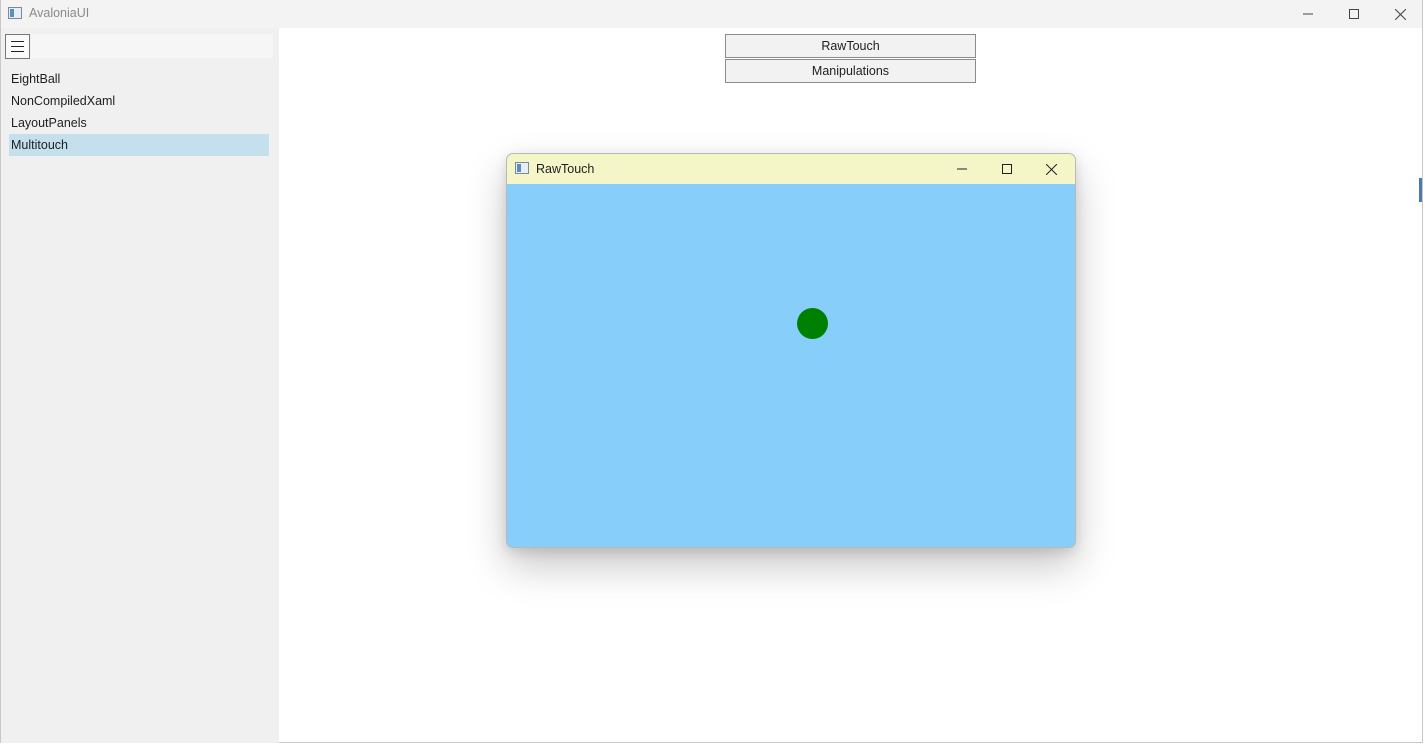  I want to click on child-minimize-button, so click(961, 169).